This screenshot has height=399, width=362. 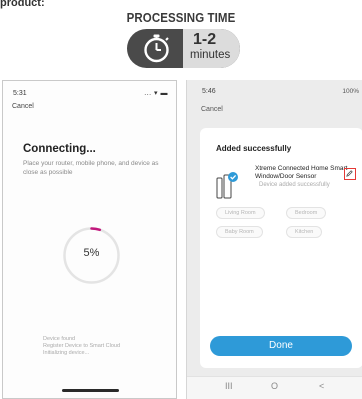 I want to click on android-nav-bar: III O <, so click(x=274, y=387).